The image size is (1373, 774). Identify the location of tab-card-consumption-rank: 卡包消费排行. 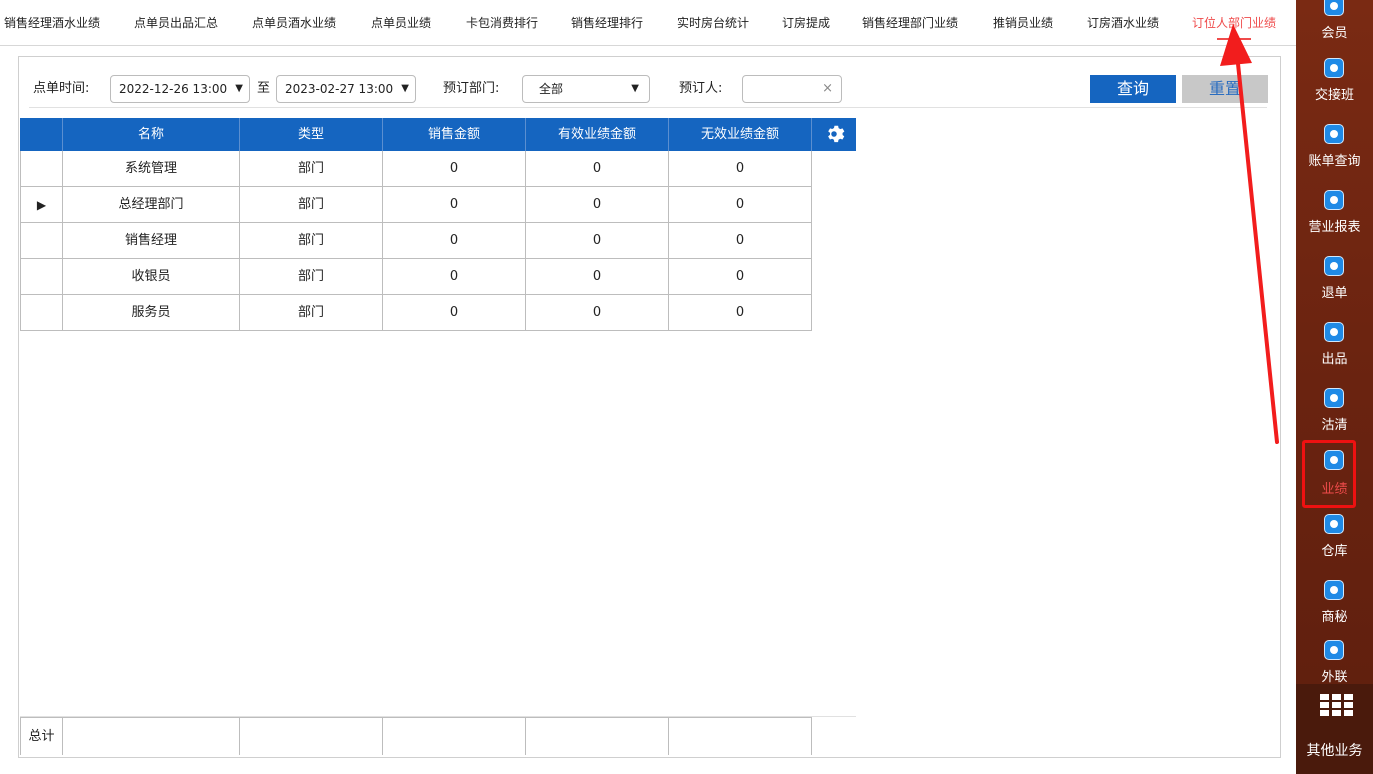
(502, 23).